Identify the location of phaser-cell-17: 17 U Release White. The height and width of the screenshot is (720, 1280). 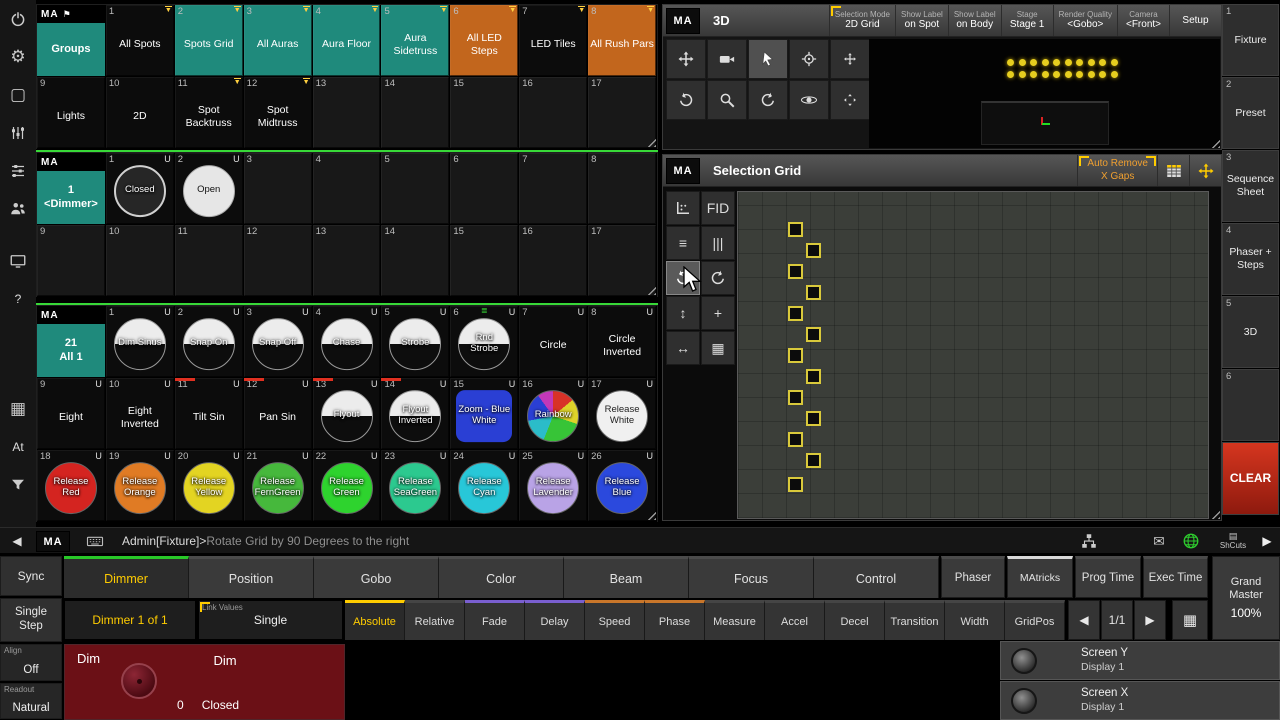
(623, 414).